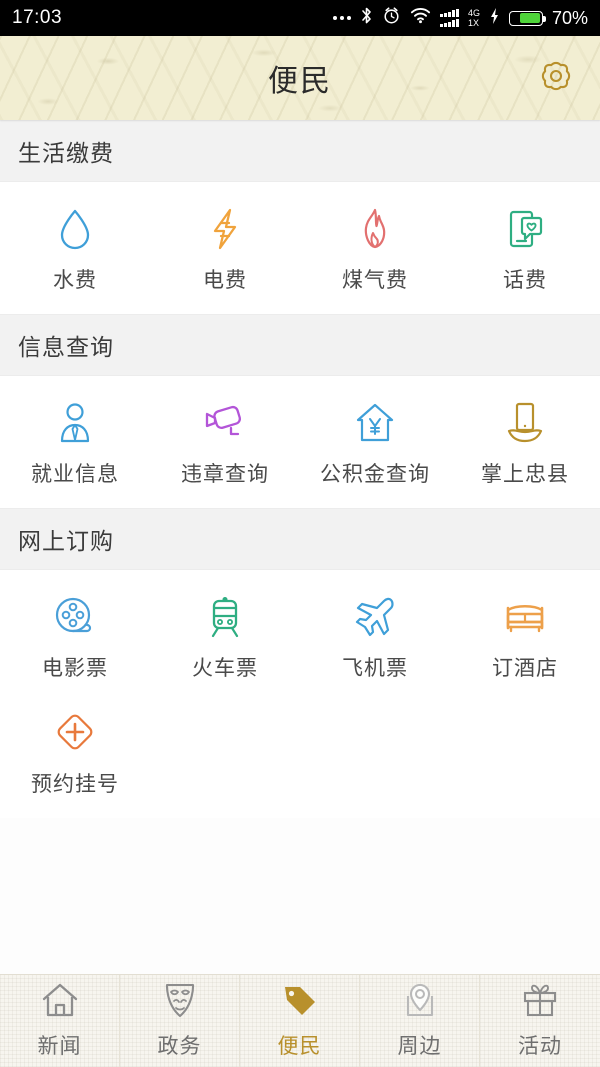 Image resolution: width=600 pixels, height=1067 pixels. What do you see at coordinates (225, 617) in the screenshot?
I see `train-icon` at bounding box center [225, 617].